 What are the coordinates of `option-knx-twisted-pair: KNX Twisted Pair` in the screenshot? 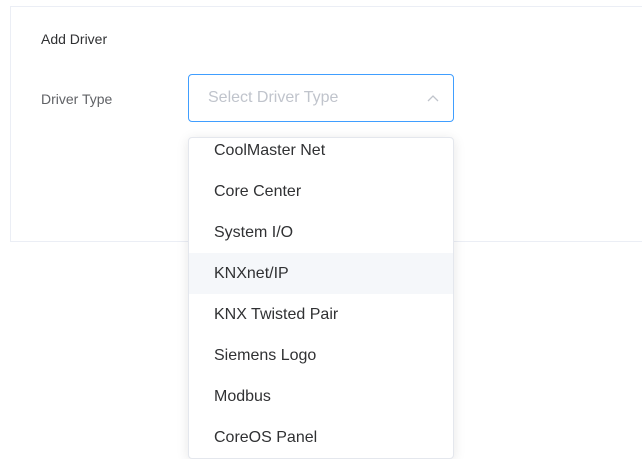 It's located at (321, 314).